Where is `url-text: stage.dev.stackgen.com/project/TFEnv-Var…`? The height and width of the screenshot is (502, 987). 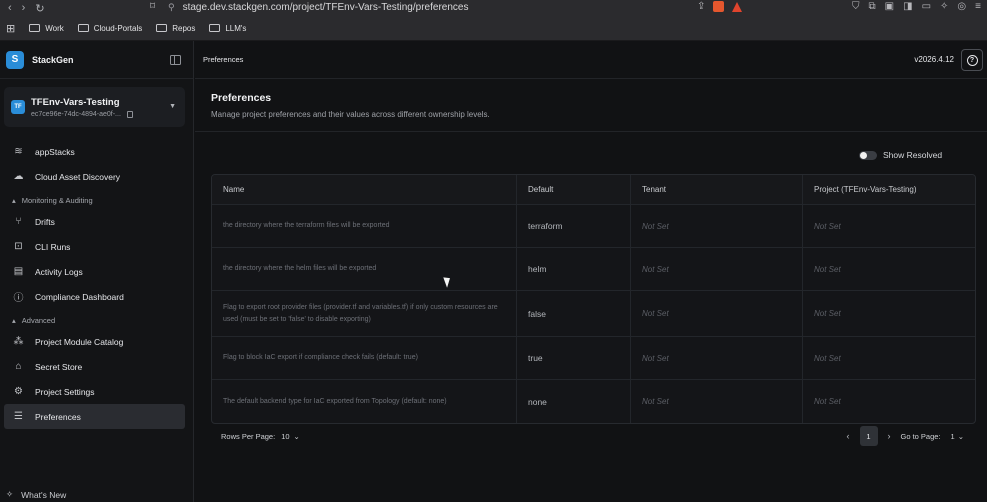 url-text: stage.dev.stackgen.com/project/TFEnv-Var… is located at coordinates (325, 7).